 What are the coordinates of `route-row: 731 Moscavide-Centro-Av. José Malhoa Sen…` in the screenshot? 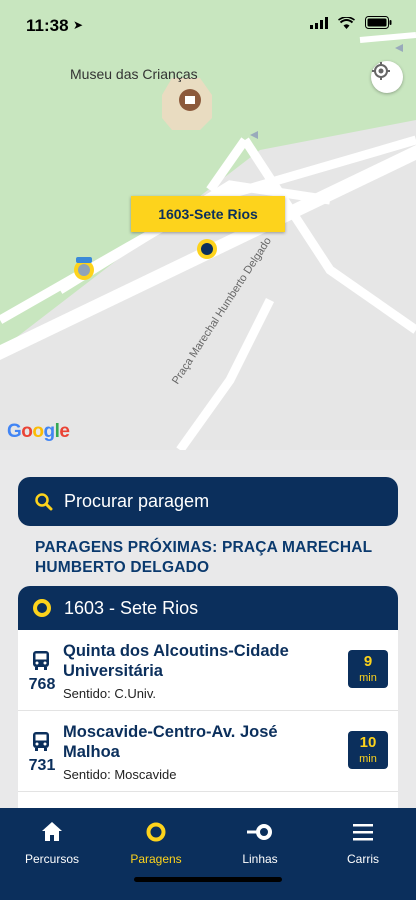 It's located at (208, 751).